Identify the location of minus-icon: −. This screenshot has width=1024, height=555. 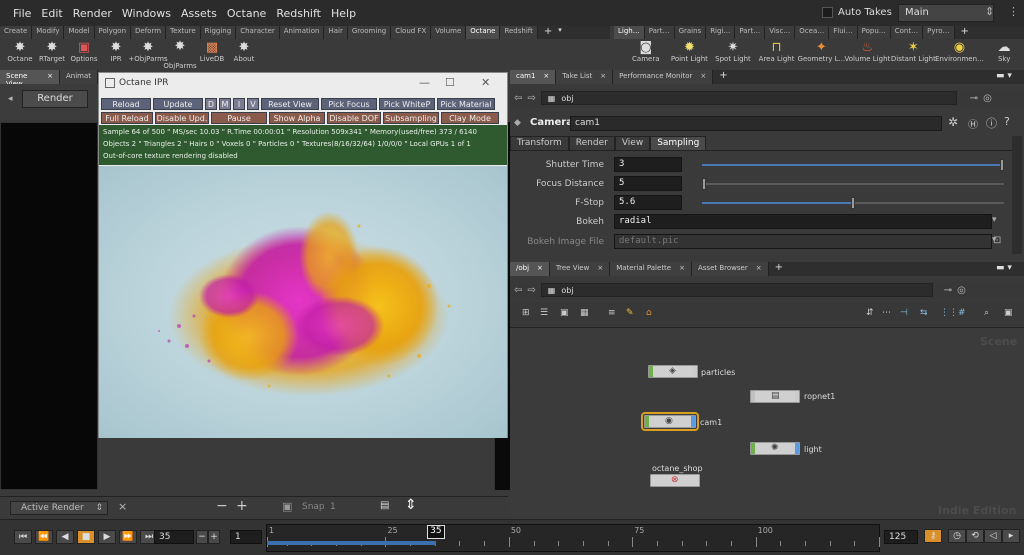
(222, 506).